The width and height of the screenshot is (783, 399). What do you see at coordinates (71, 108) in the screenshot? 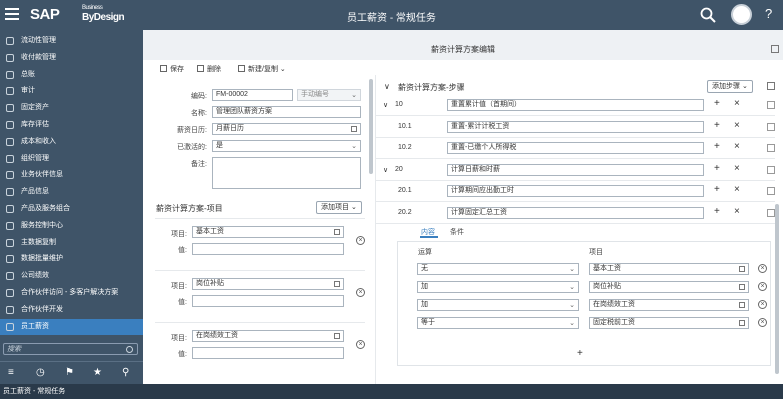
I see `sidebar-item: 固定资产` at bounding box center [71, 108].